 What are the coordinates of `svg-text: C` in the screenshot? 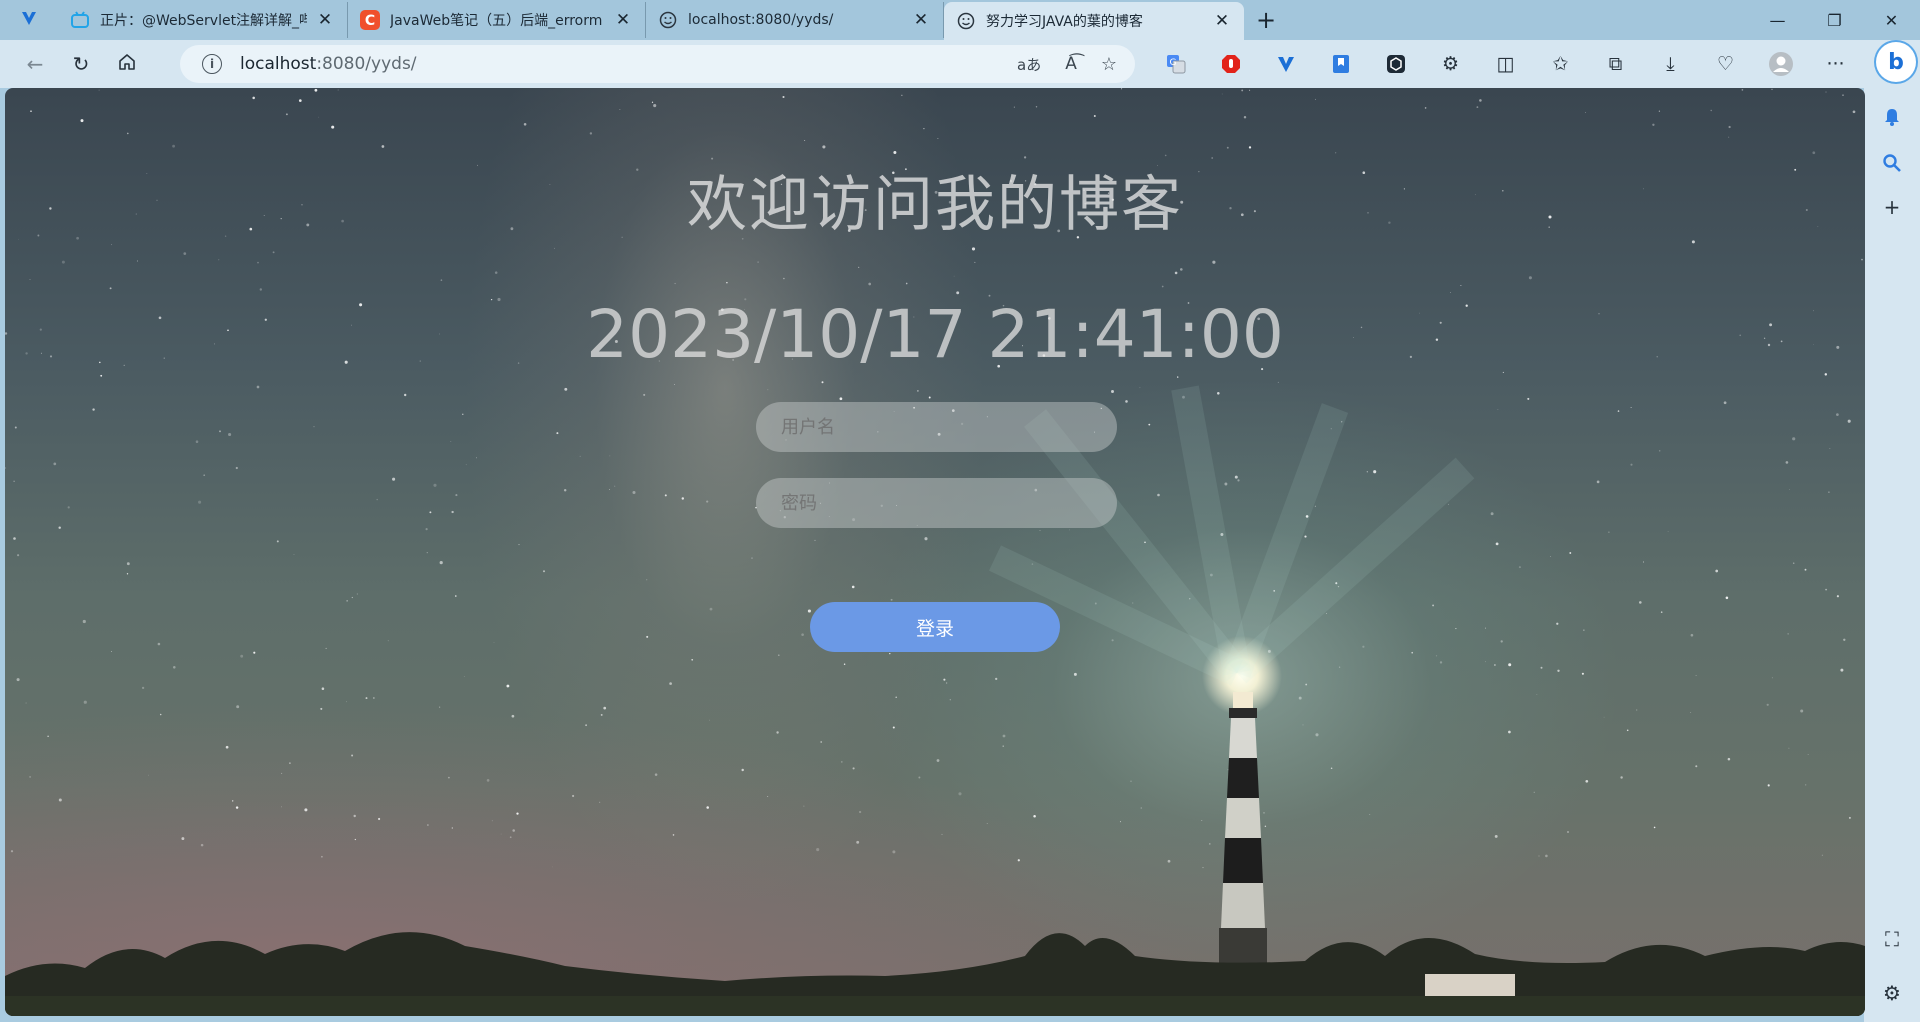 It's located at (370, 21).